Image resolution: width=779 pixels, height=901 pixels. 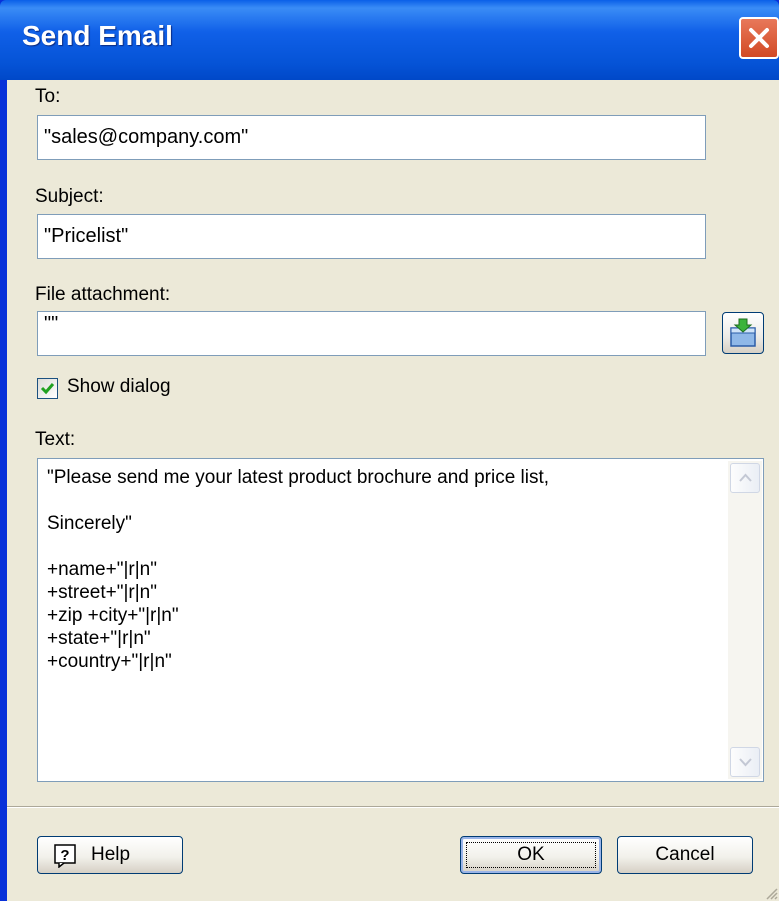 I want to click on chevron-up-icon, so click(x=745, y=477).